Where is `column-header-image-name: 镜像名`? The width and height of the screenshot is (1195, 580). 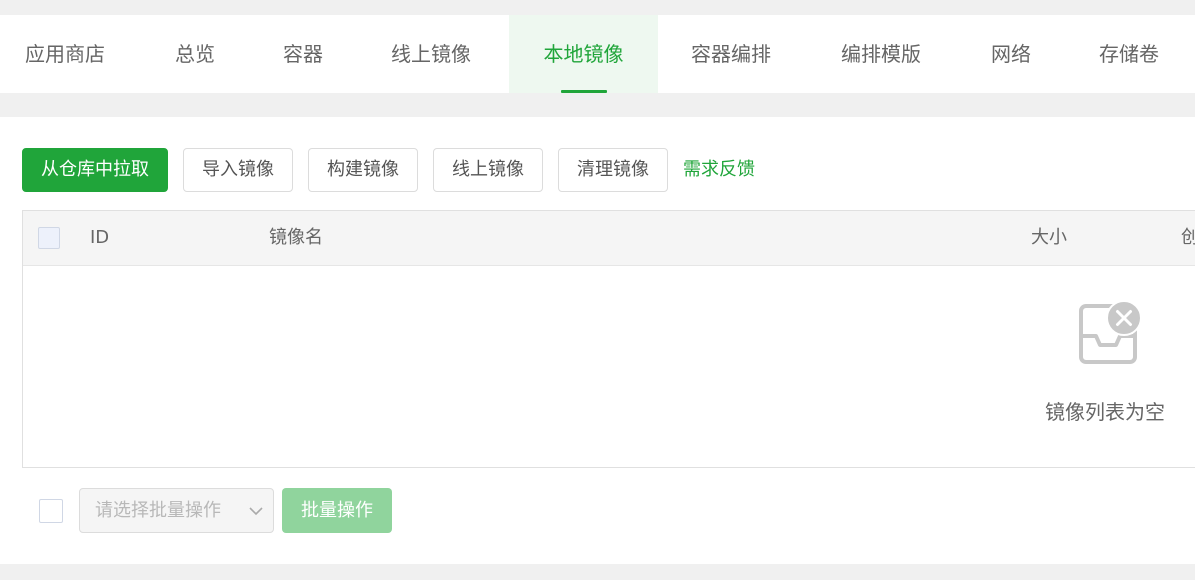 column-header-image-name: 镜像名 is located at coordinates (296, 238).